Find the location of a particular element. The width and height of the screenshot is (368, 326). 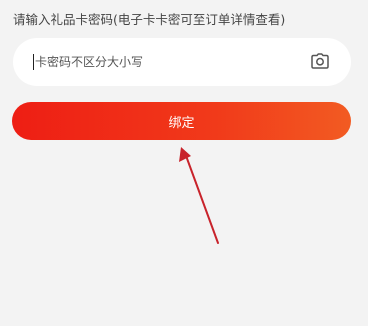

annotation-arrow is located at coordinates (199, 195).